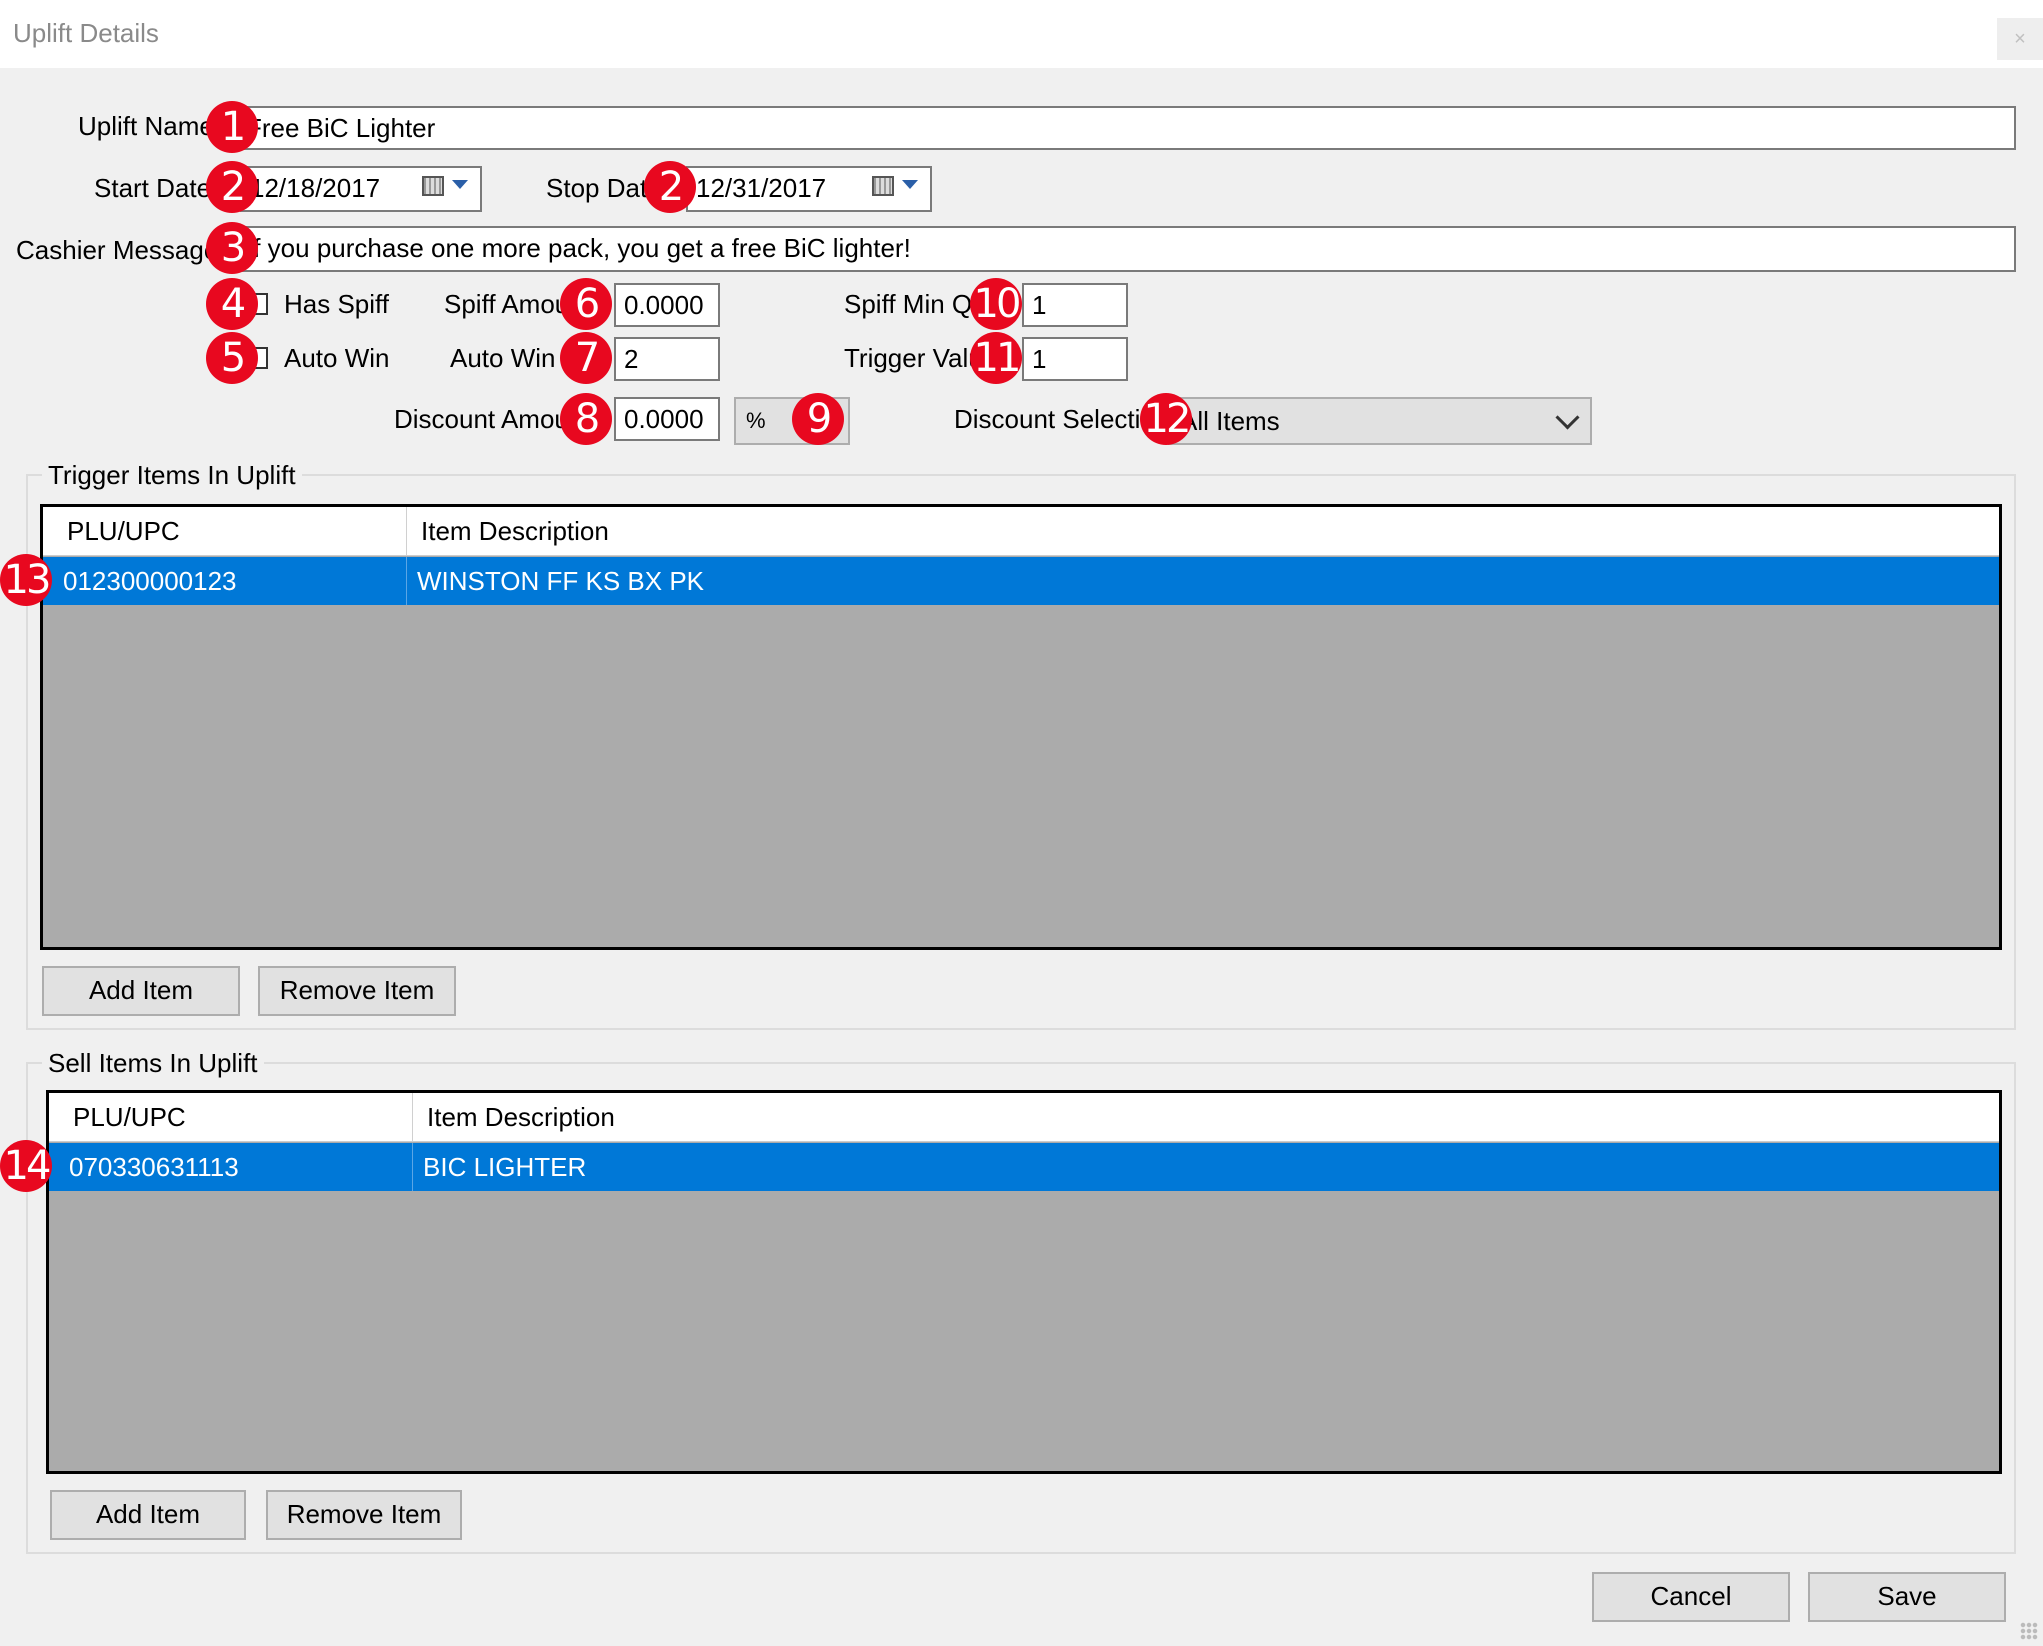  I want to click on cashier-message-label: Cashier Message, so click(117, 250).